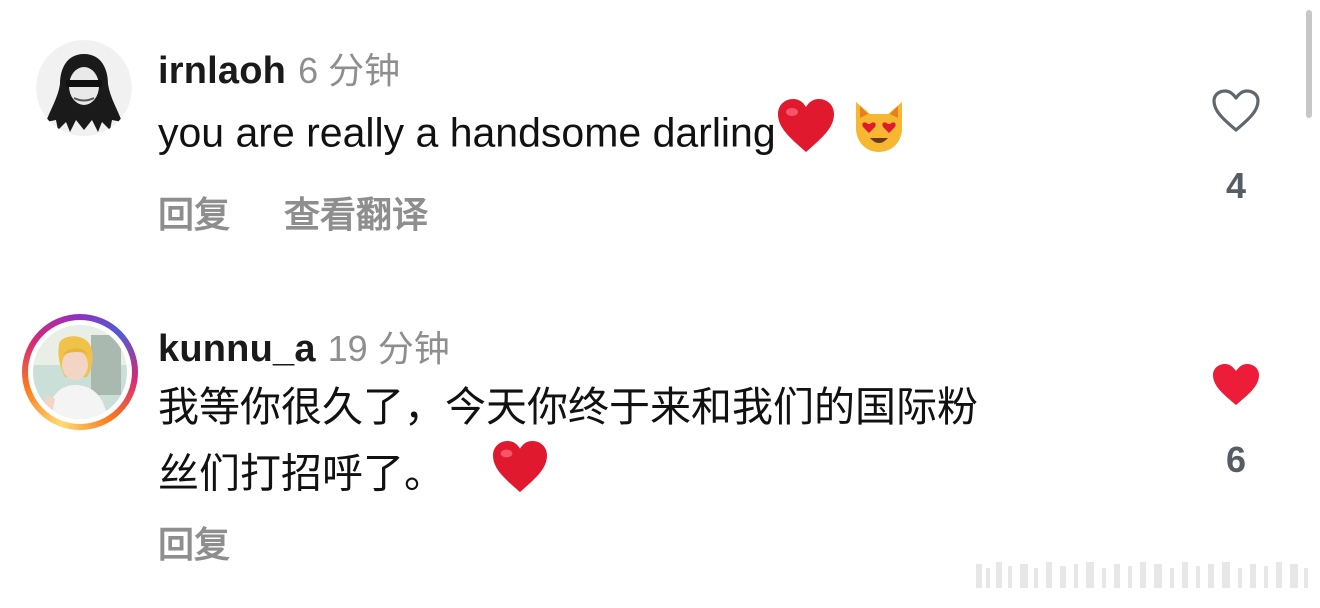 The image size is (1320, 608). What do you see at coordinates (1236, 185) in the screenshot?
I see `like-count: 4` at bounding box center [1236, 185].